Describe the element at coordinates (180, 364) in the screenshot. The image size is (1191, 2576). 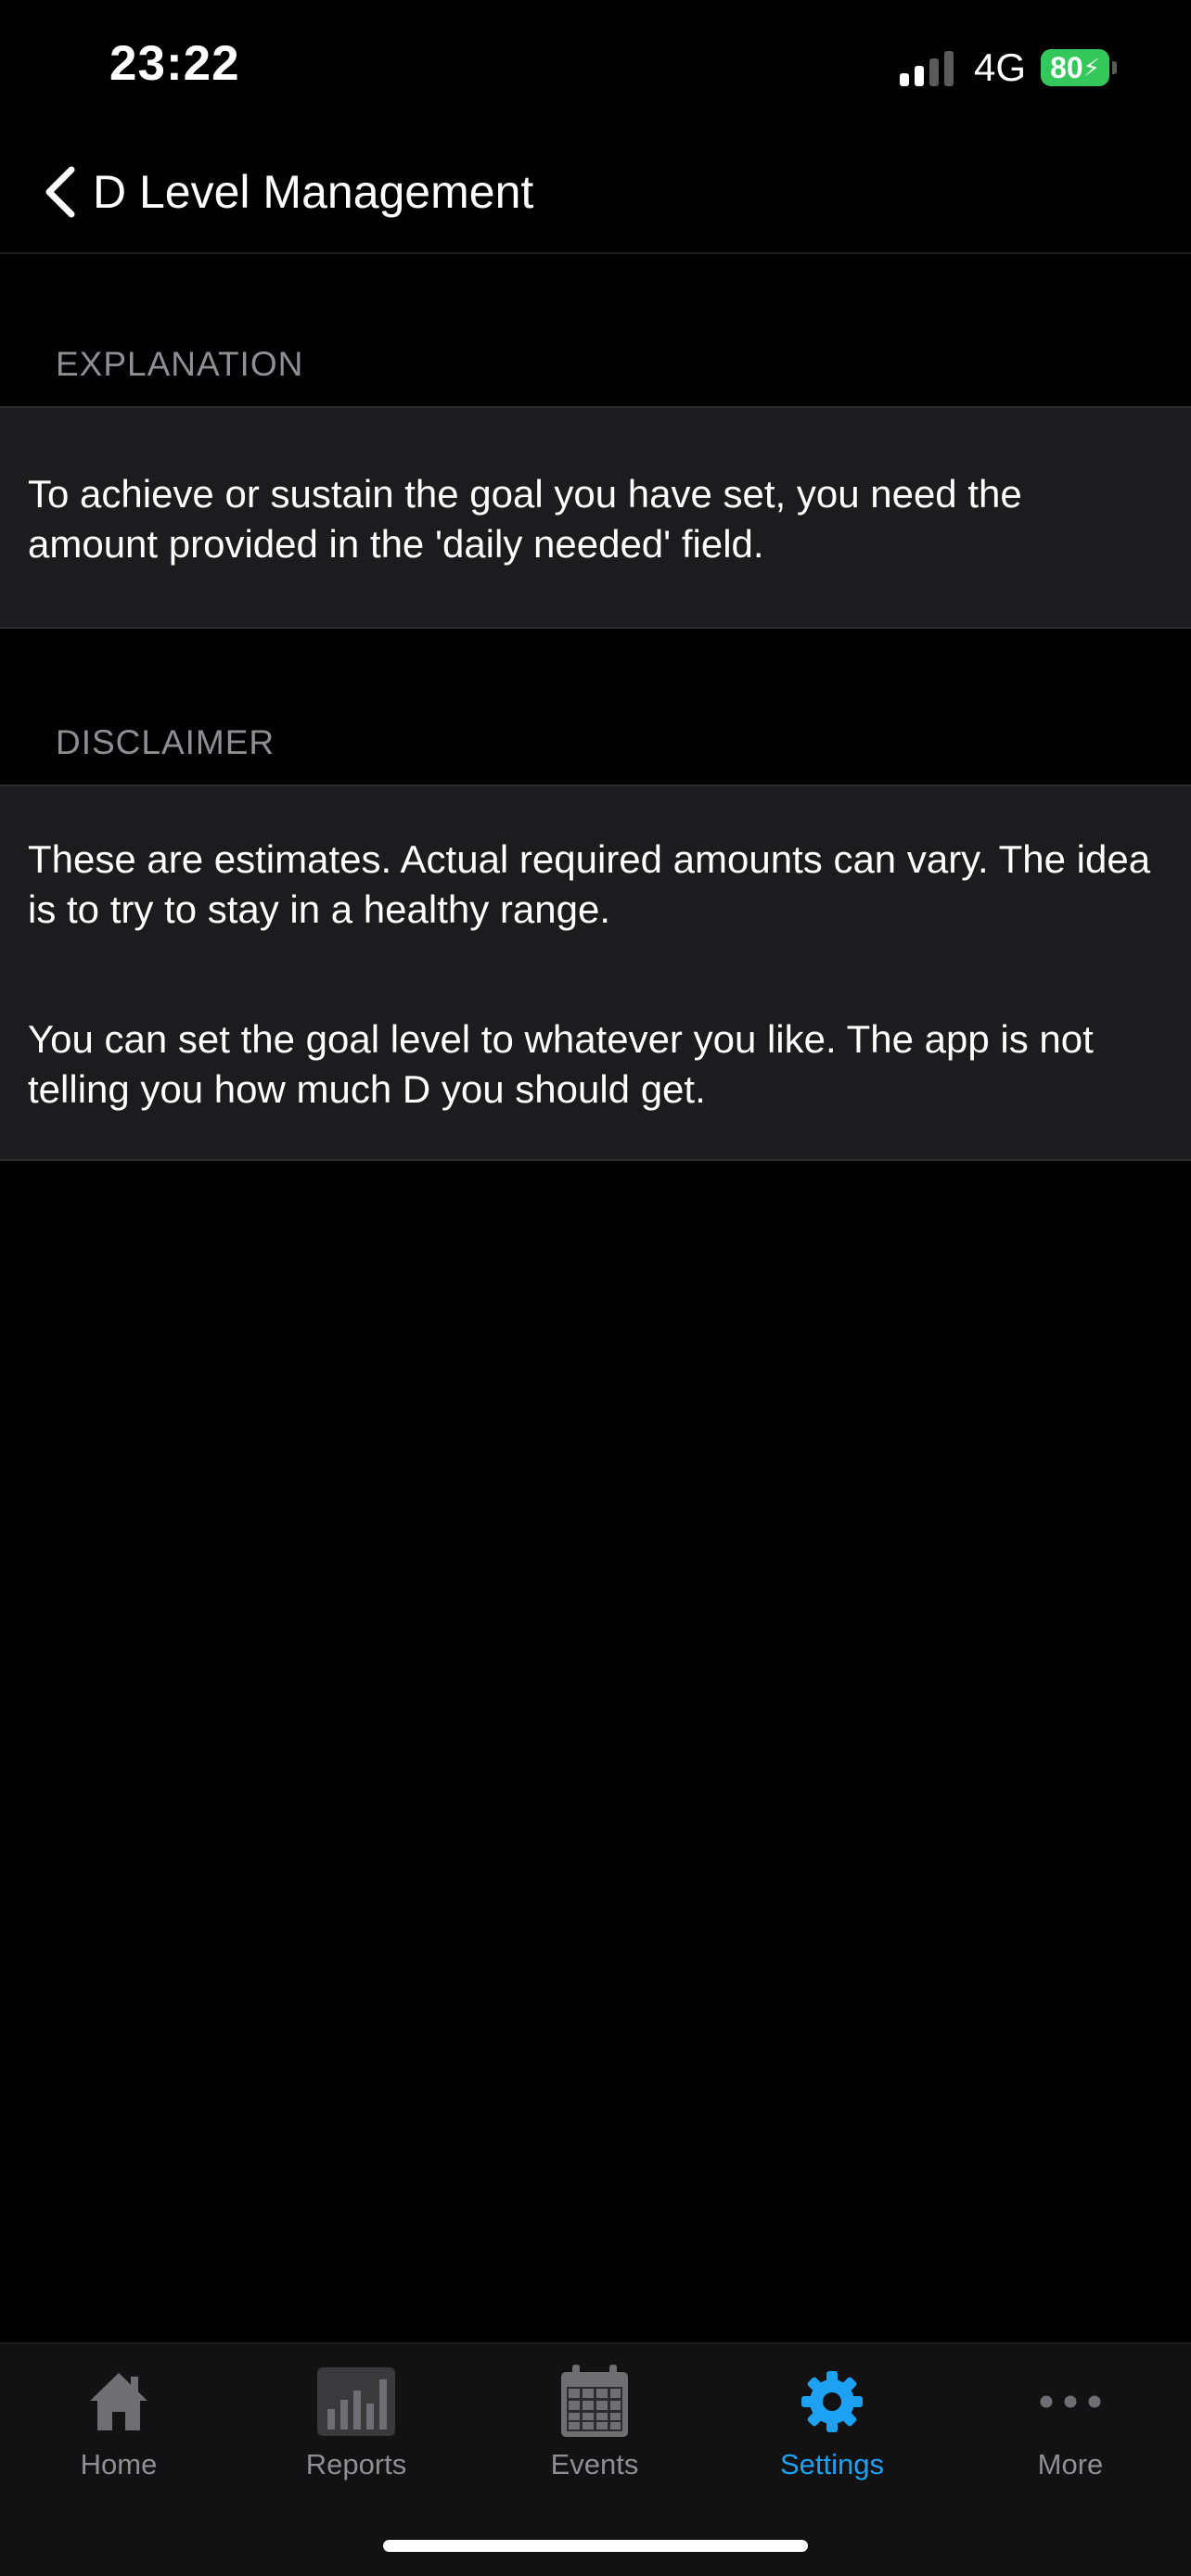
I see `explanation-section-header: EXPLANATION` at that location.